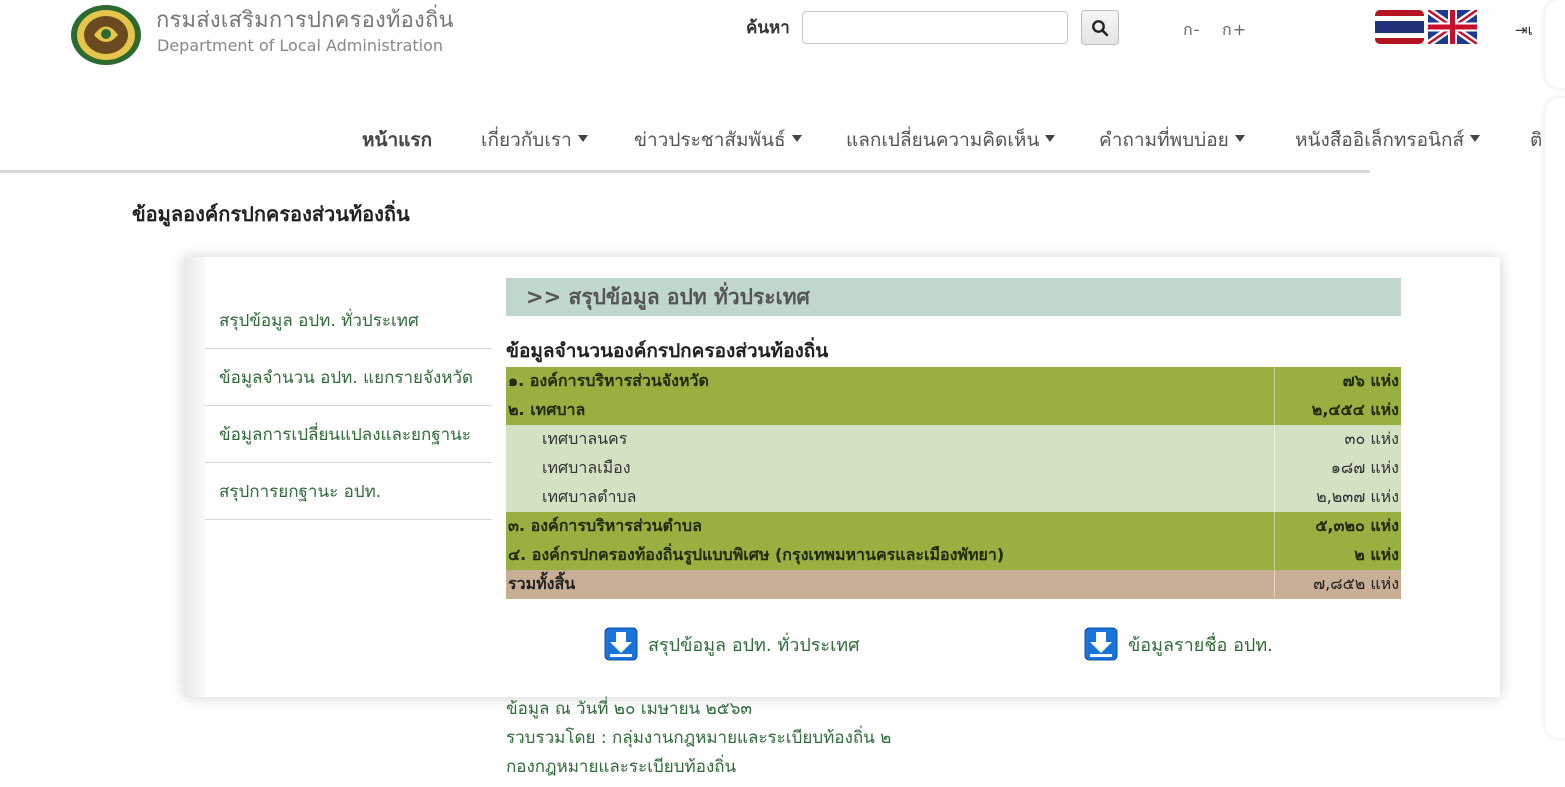 This screenshot has width=1565, height=787. I want to click on nav-contact-label: ติ, so click(1536, 140).